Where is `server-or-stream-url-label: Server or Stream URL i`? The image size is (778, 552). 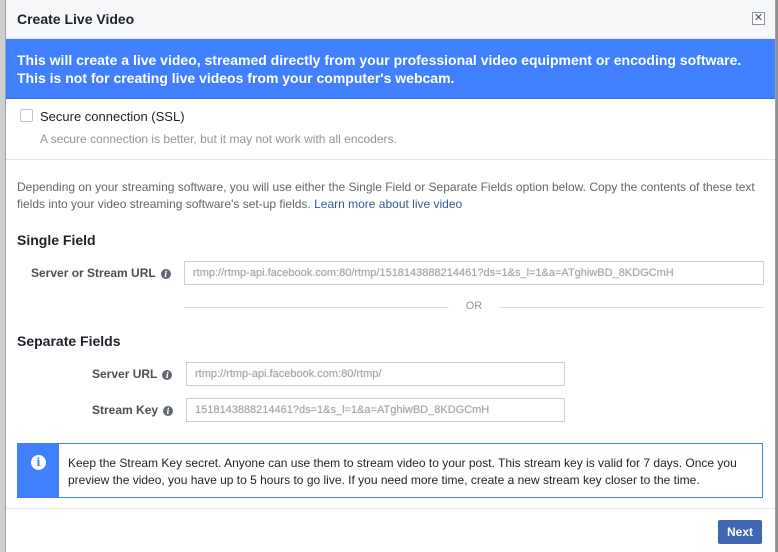
server-or-stream-url-label: Server or Stream URL i is located at coordinates (101, 273).